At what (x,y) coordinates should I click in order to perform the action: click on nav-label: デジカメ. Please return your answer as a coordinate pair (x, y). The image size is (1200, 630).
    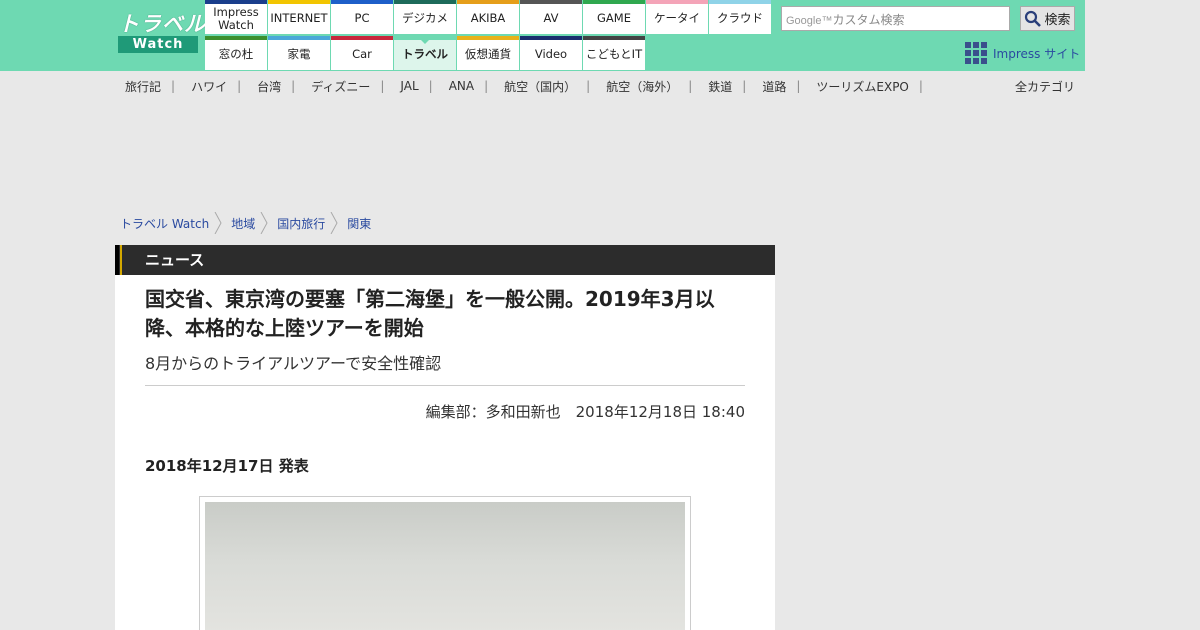
    Looking at the image, I should click on (425, 18).